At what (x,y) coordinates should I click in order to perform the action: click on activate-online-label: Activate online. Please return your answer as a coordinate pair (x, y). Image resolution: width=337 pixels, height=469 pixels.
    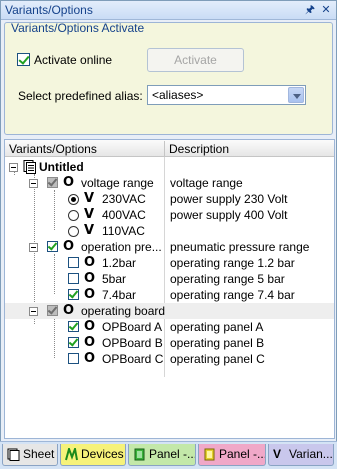
    Looking at the image, I should click on (73, 60).